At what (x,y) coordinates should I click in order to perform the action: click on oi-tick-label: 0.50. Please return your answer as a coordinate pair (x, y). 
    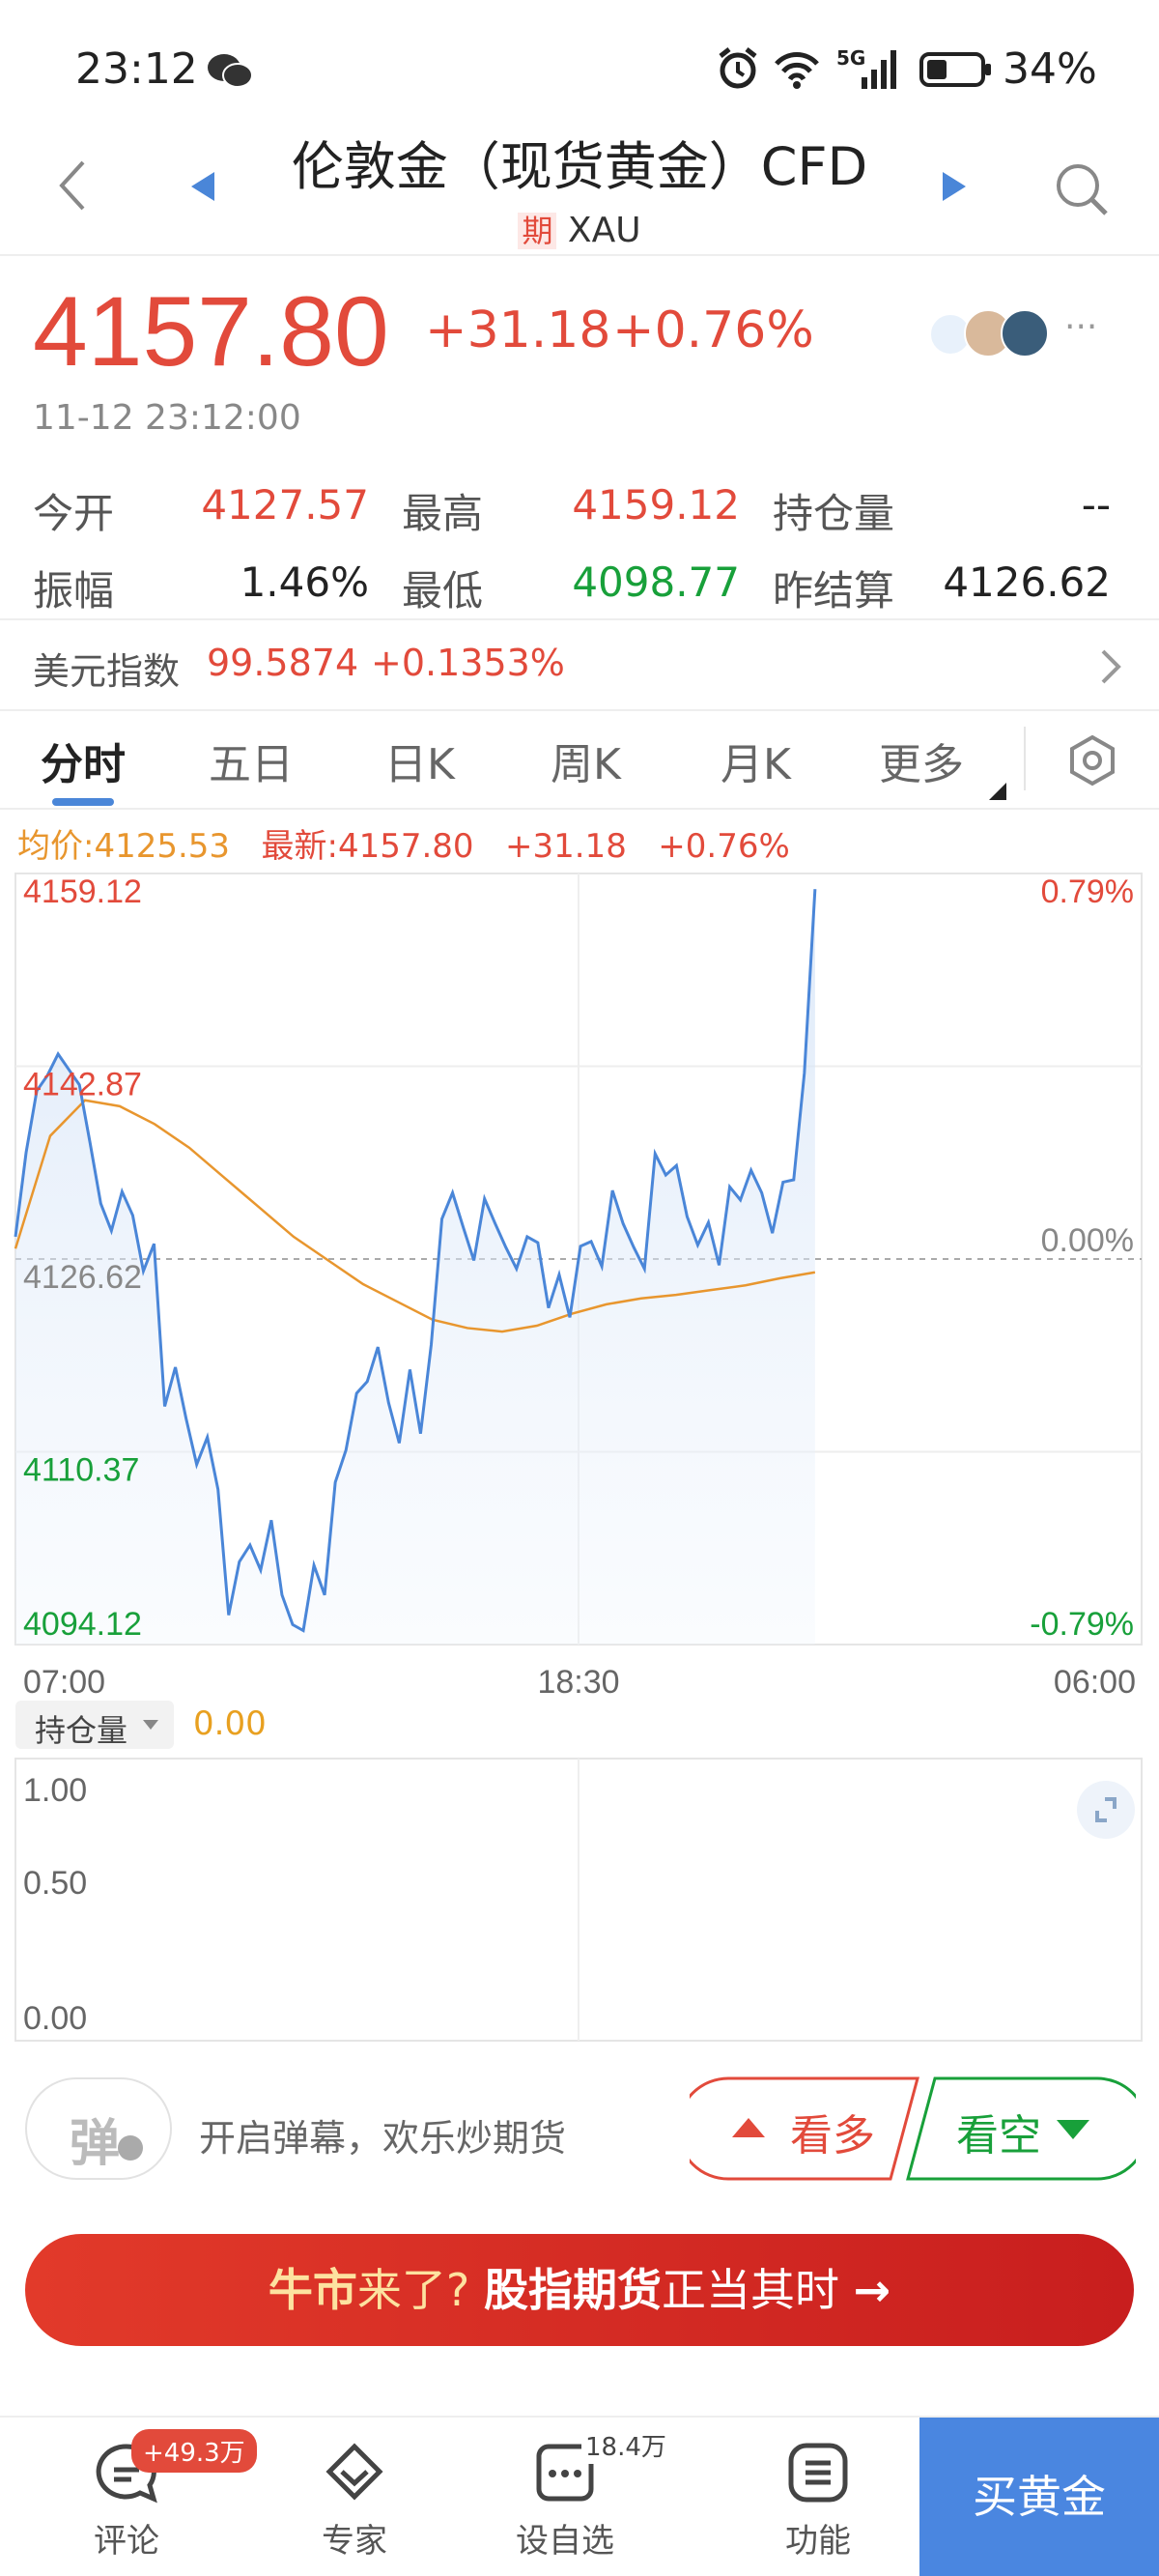
    Looking at the image, I should click on (55, 1884).